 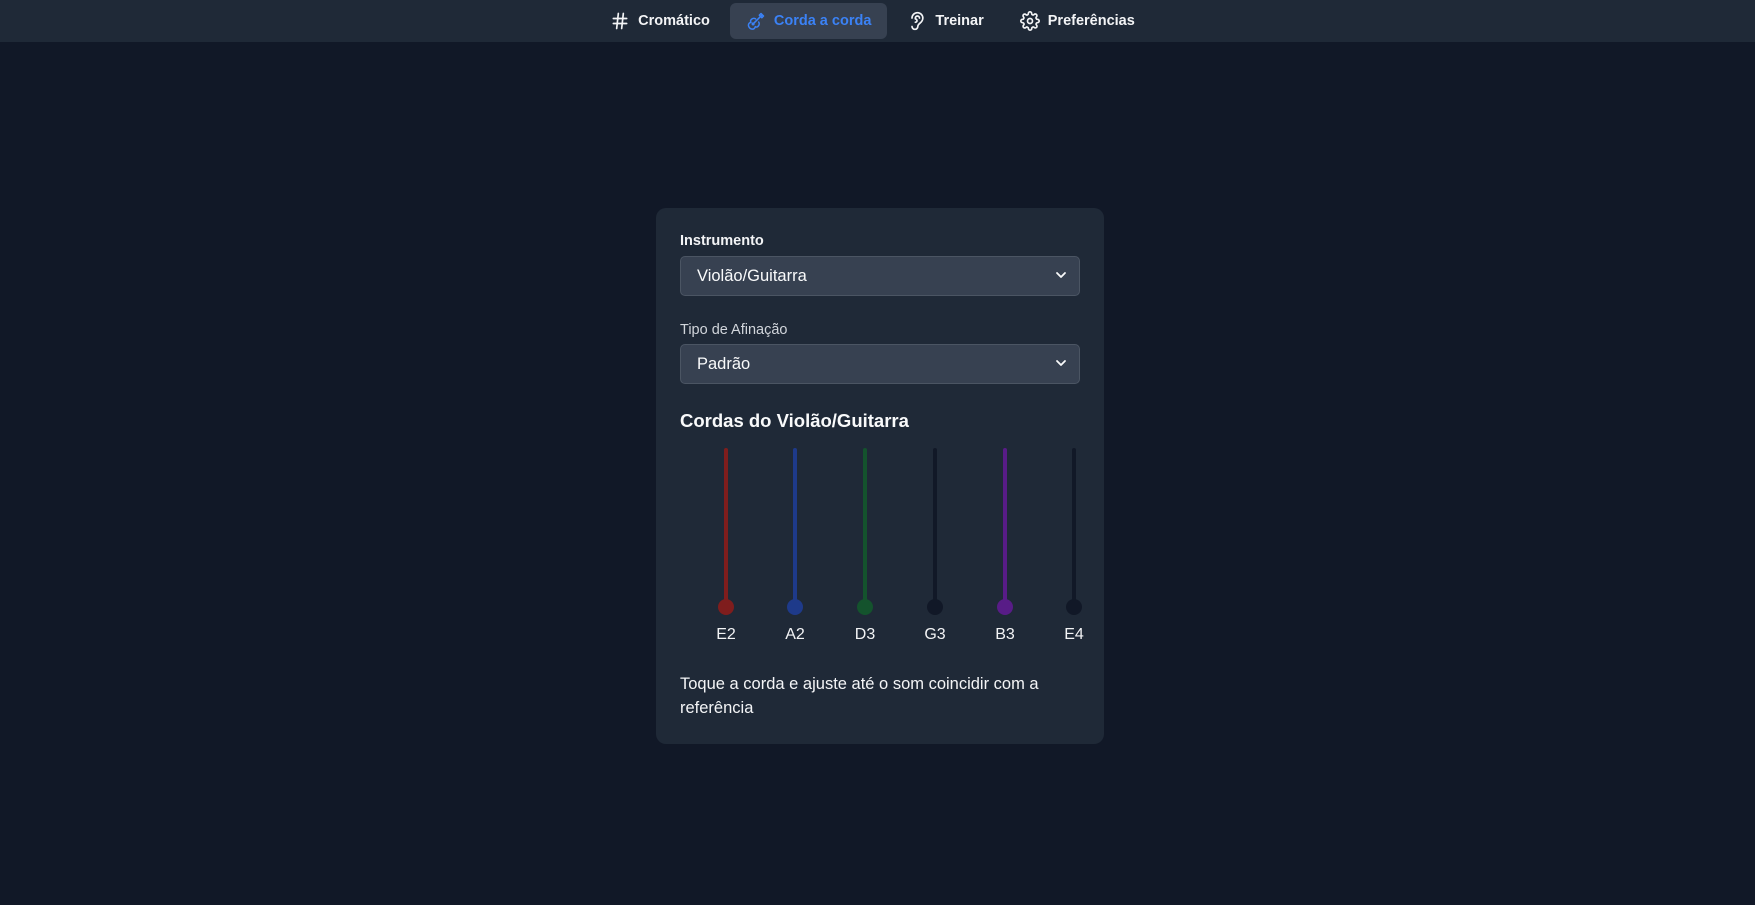 I want to click on nav-item-label: Cromático, so click(x=674, y=21).